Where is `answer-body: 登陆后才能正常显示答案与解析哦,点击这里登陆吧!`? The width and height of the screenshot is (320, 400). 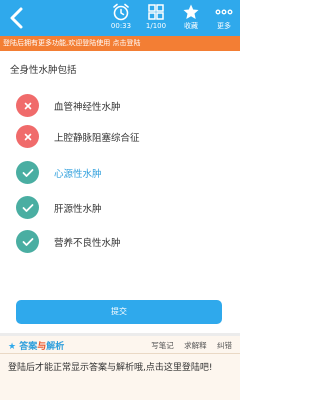 answer-body: 登陆后才能正常显示答案与解析哦,点击这里登陆吧! is located at coordinates (120, 377).